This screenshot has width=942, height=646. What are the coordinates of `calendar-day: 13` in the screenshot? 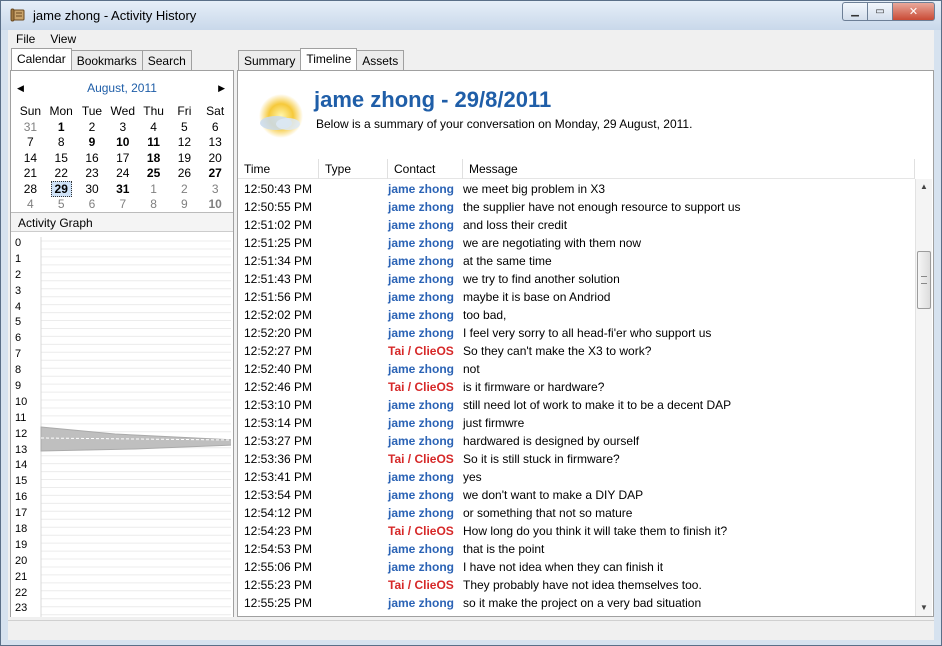 It's located at (215, 143).